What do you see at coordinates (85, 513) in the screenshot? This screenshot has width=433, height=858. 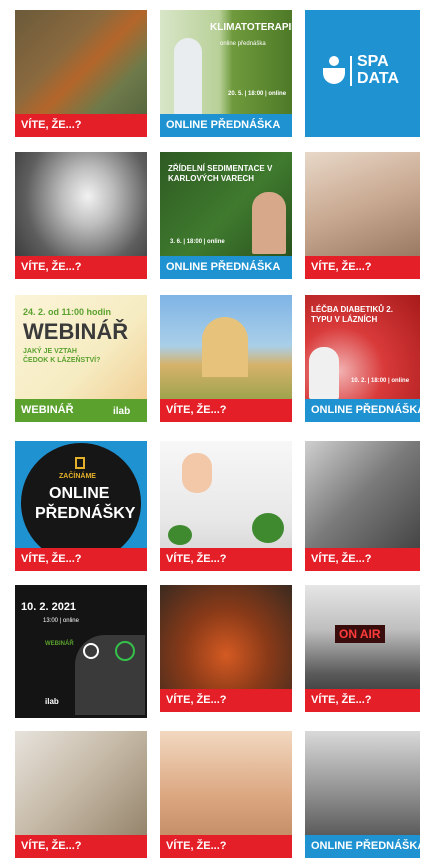 I see `tile-headline-2: PŘEDNÁŠKY` at bounding box center [85, 513].